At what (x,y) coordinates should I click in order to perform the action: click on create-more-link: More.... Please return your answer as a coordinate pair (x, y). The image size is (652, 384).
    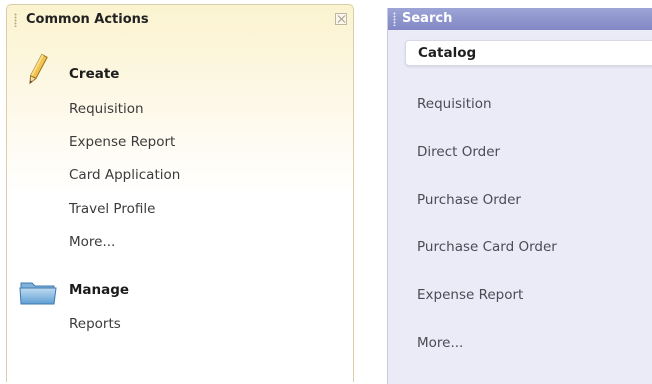
    Looking at the image, I should click on (92, 242).